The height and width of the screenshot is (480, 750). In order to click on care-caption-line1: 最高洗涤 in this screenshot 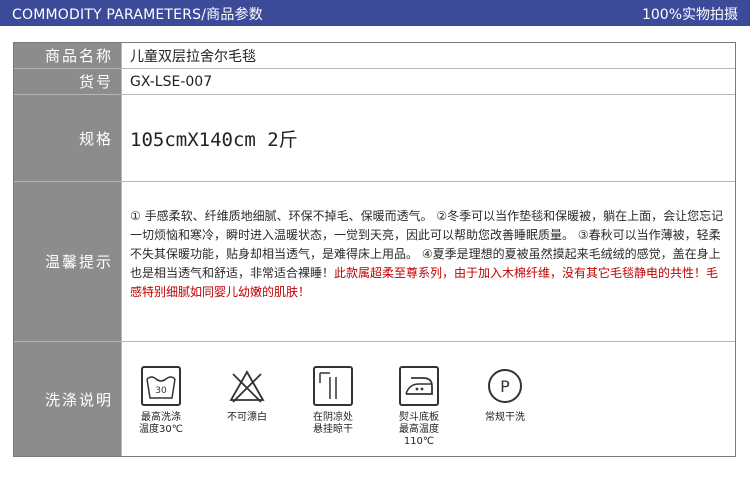, I will do `click(161, 417)`.